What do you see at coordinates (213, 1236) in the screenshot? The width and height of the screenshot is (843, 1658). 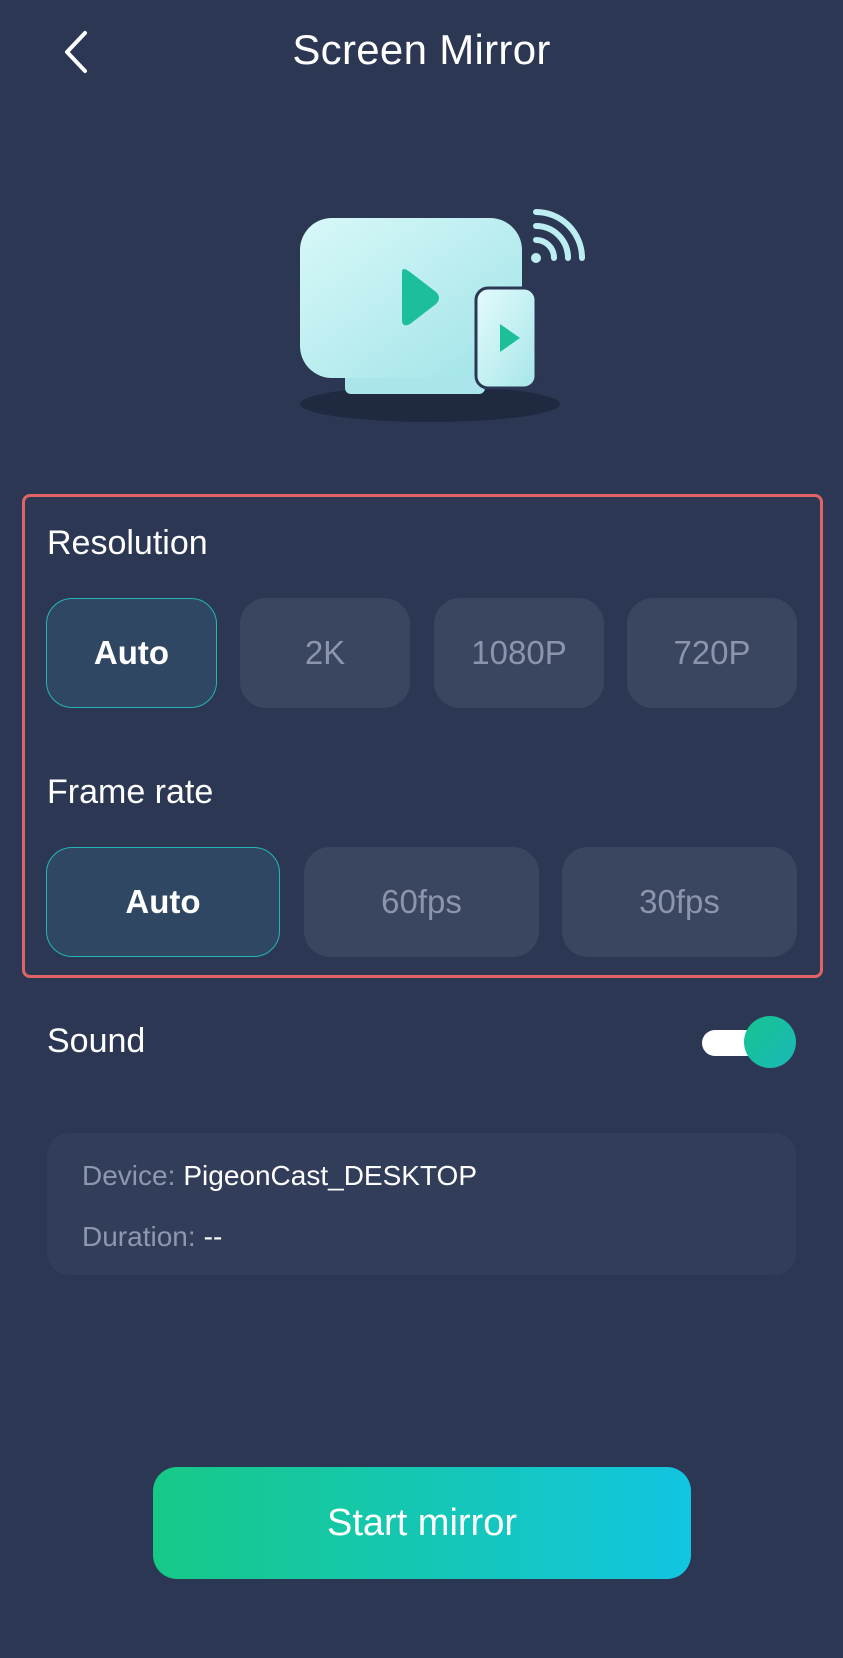 I see `duration-value: --` at bounding box center [213, 1236].